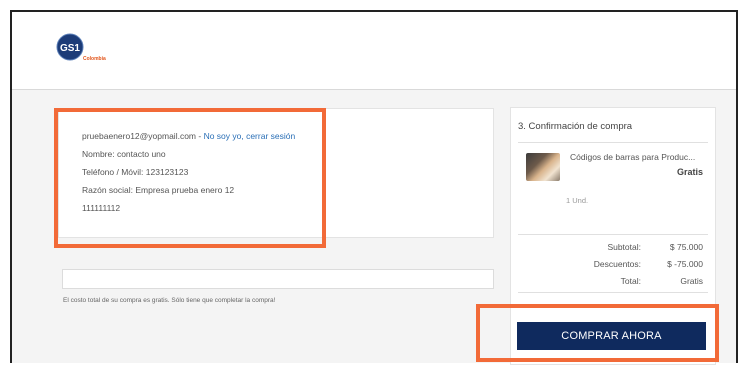 This screenshot has height=365, width=739. I want to click on order-notes-field, so click(278, 279).